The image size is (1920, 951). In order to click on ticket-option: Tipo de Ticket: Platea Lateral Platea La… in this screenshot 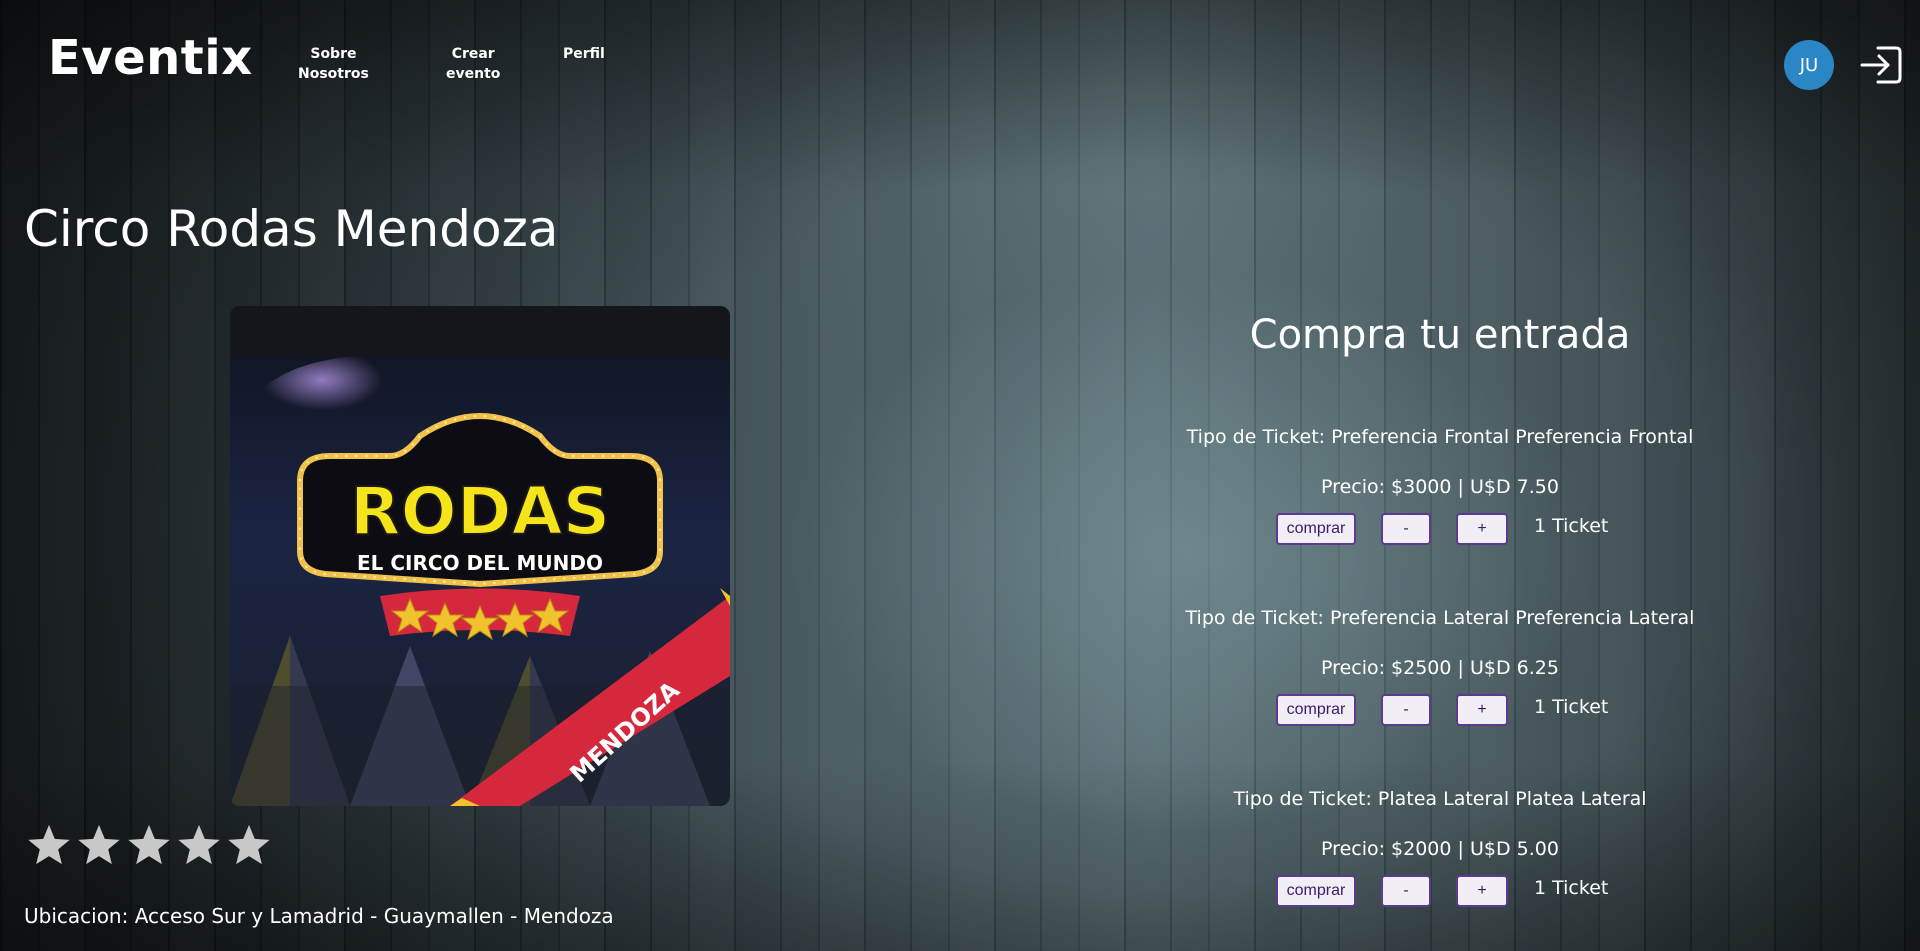, I will do `click(1440, 849)`.